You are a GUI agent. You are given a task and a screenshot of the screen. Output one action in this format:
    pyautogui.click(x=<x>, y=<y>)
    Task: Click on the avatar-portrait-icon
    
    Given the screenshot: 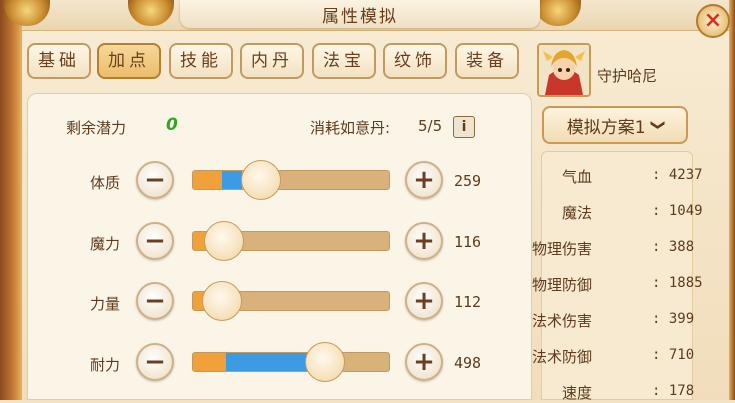 What is the action you would take?
    pyautogui.click(x=564, y=70)
    